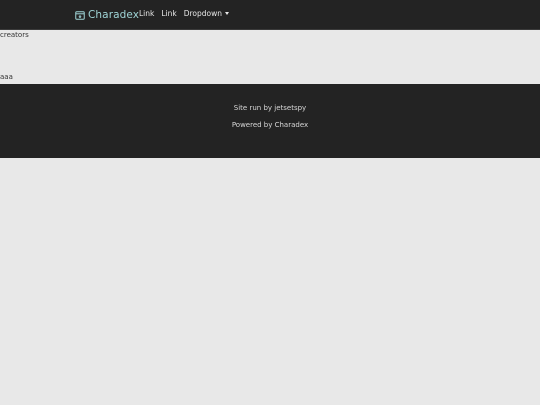  I want to click on site-run-by-text: Site run by jetsetspy, so click(270, 108).